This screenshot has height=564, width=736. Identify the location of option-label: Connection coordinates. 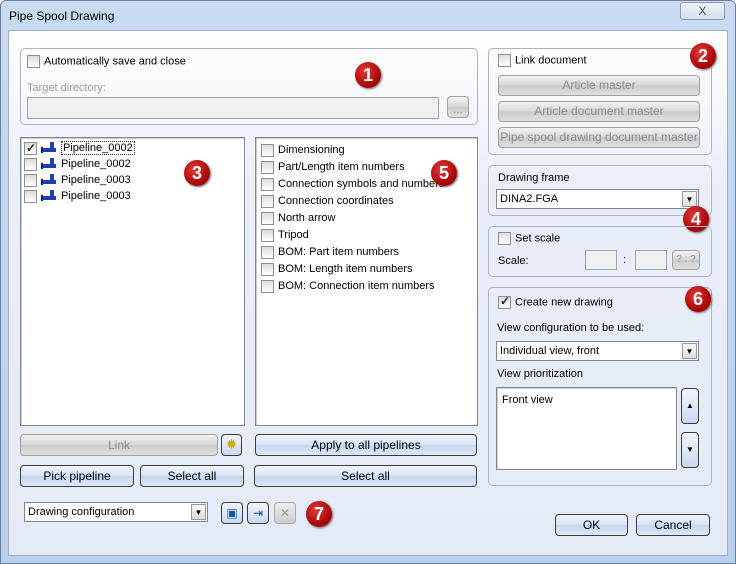
(336, 201).